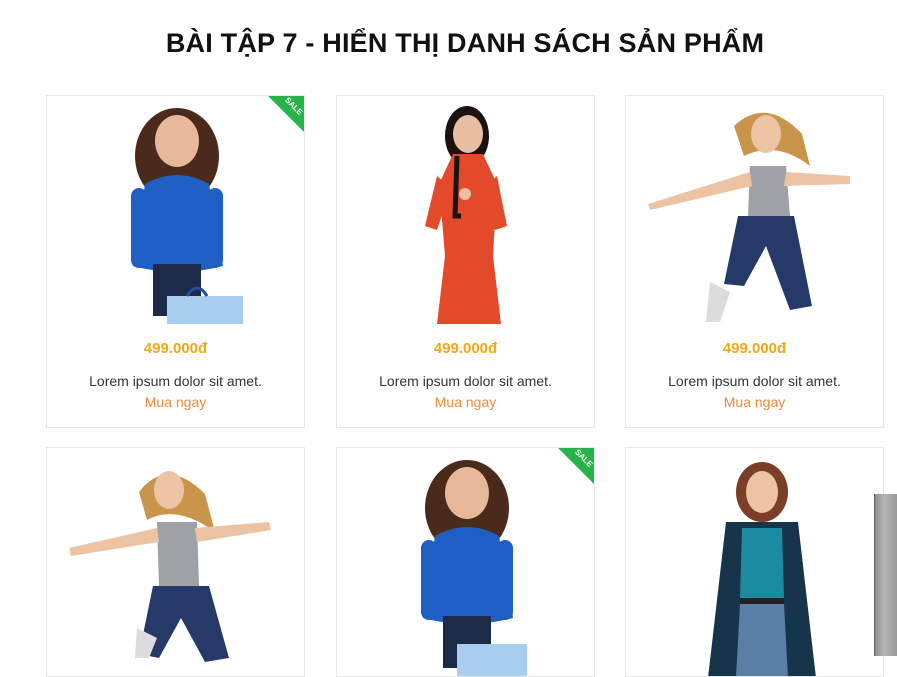 The height and width of the screenshot is (677, 897). Describe the element at coordinates (762, 569) in the screenshot. I see `woman-dark-cardigan-icon` at that location.